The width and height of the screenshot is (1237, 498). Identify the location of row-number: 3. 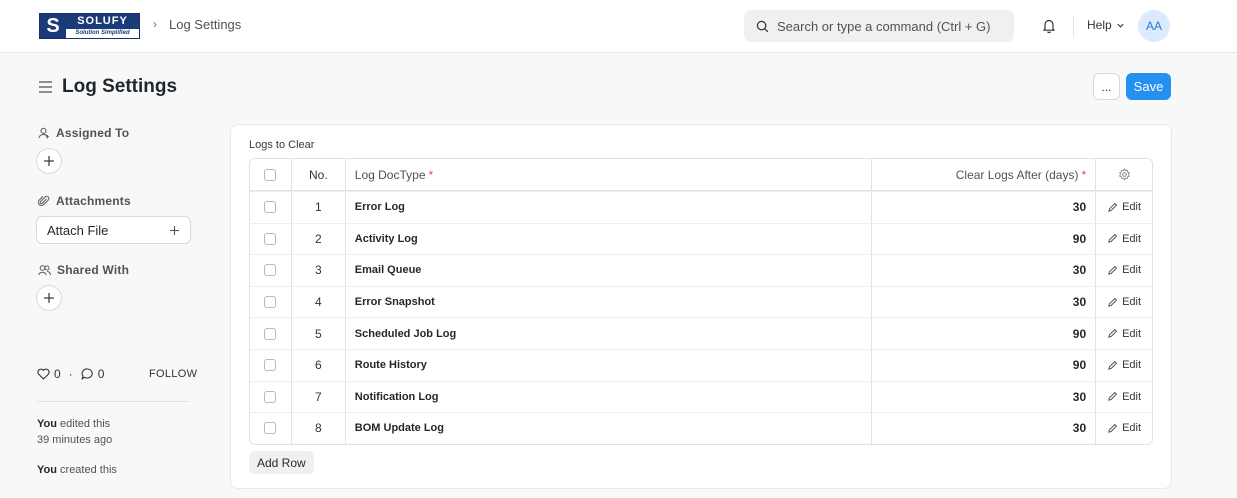
(319, 270).